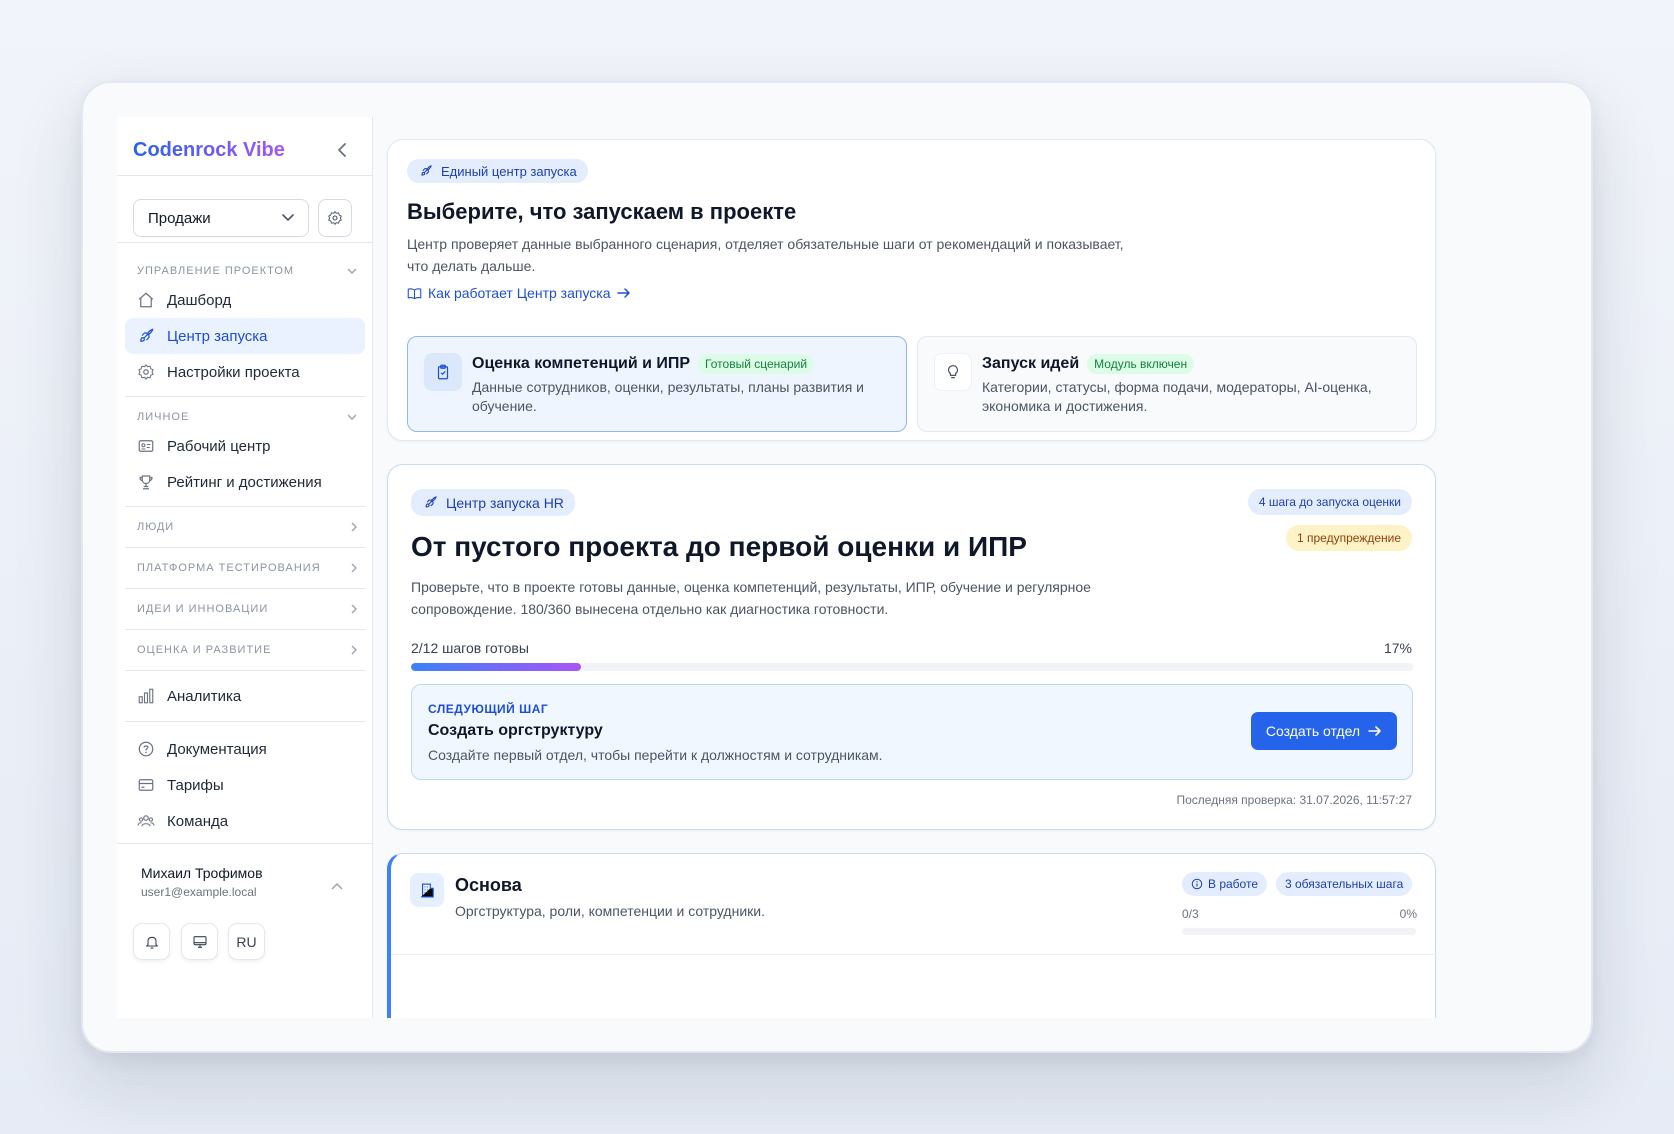 The width and height of the screenshot is (1674, 1134). What do you see at coordinates (1329, 502) in the screenshot?
I see `steps-badge: 4 шага до запуска оценки` at bounding box center [1329, 502].